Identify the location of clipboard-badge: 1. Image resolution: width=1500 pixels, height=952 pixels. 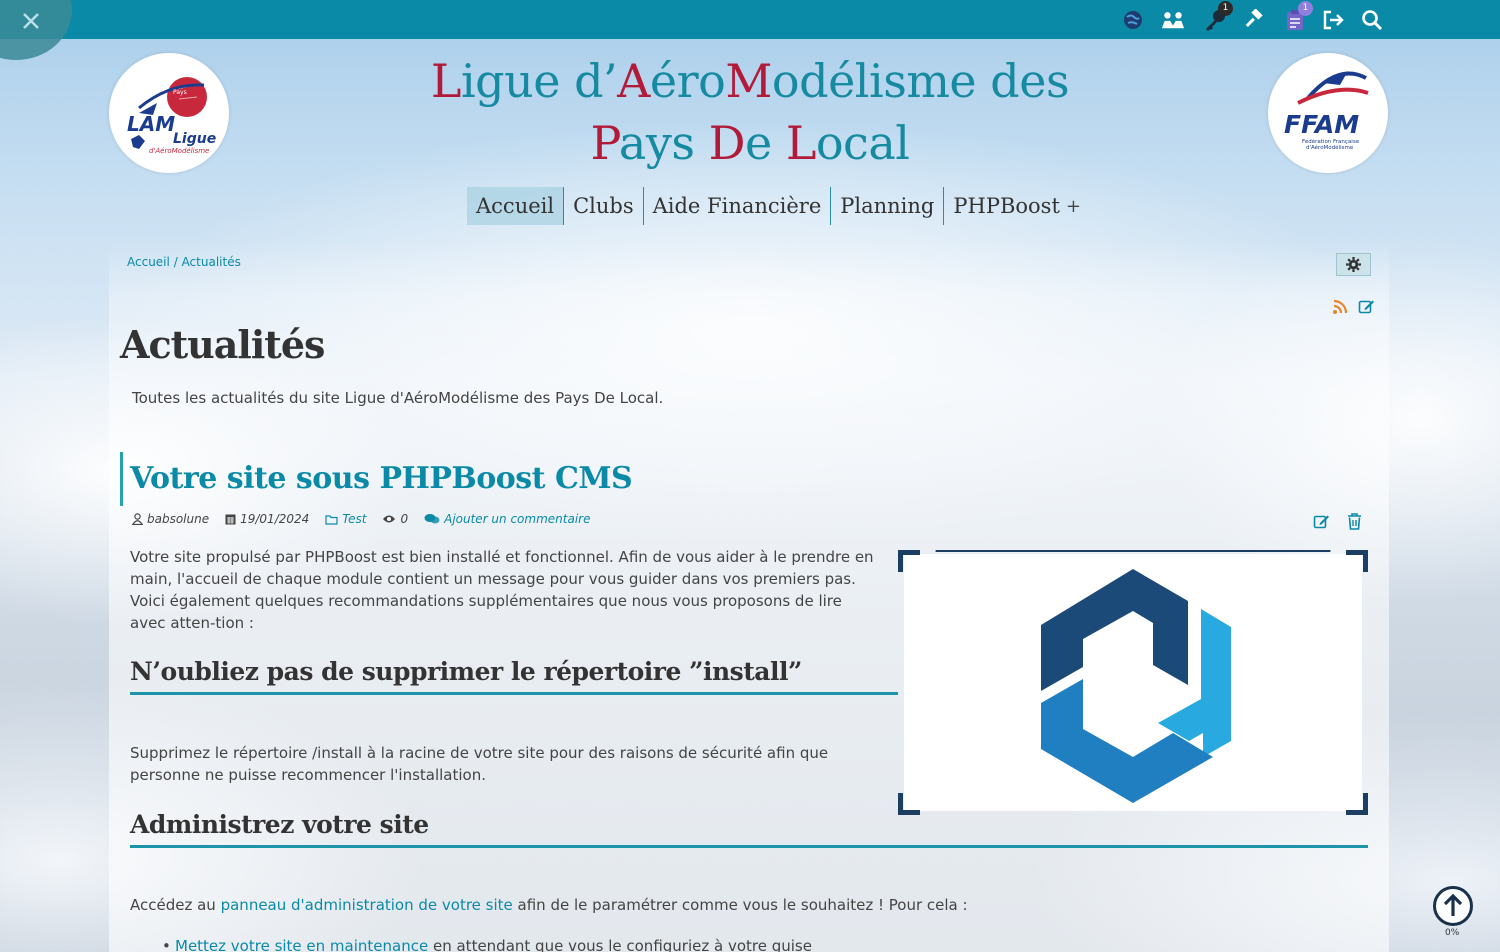
(1305, 8).